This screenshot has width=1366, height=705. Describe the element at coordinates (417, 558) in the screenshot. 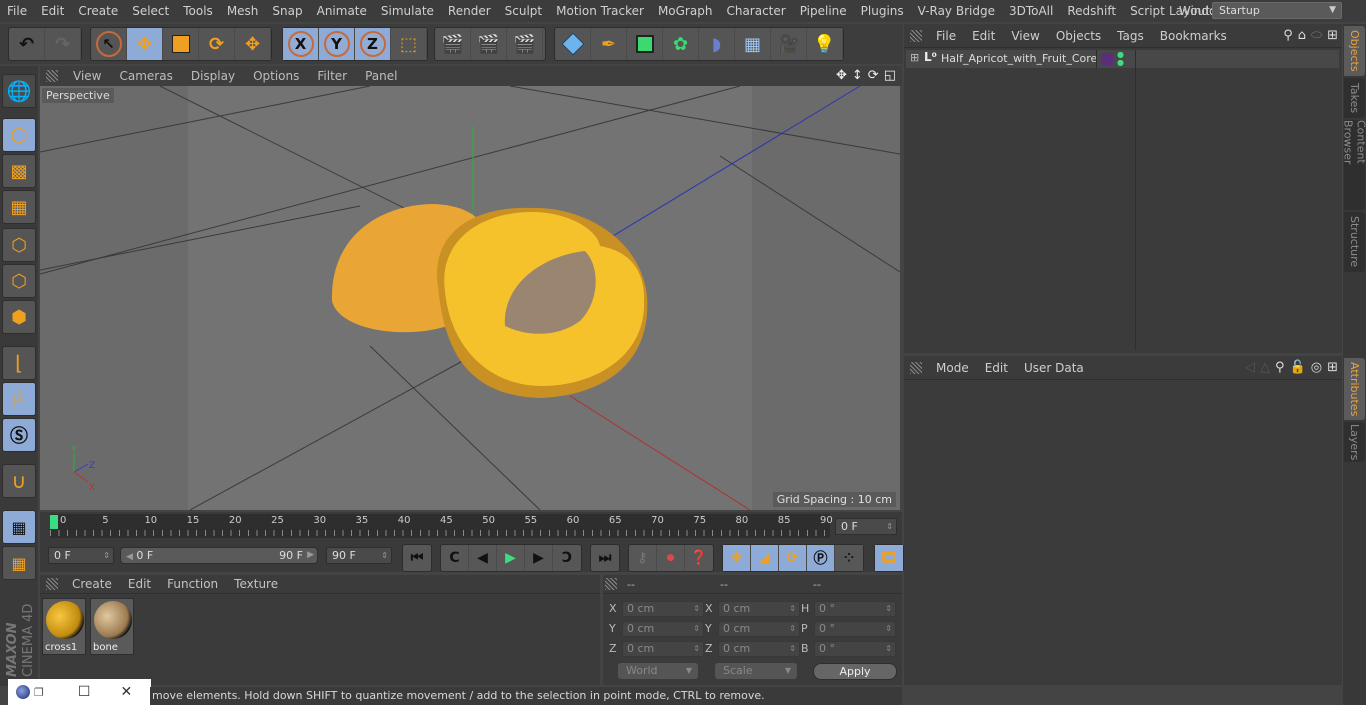

I see `goto-start-button: ⏮` at that location.